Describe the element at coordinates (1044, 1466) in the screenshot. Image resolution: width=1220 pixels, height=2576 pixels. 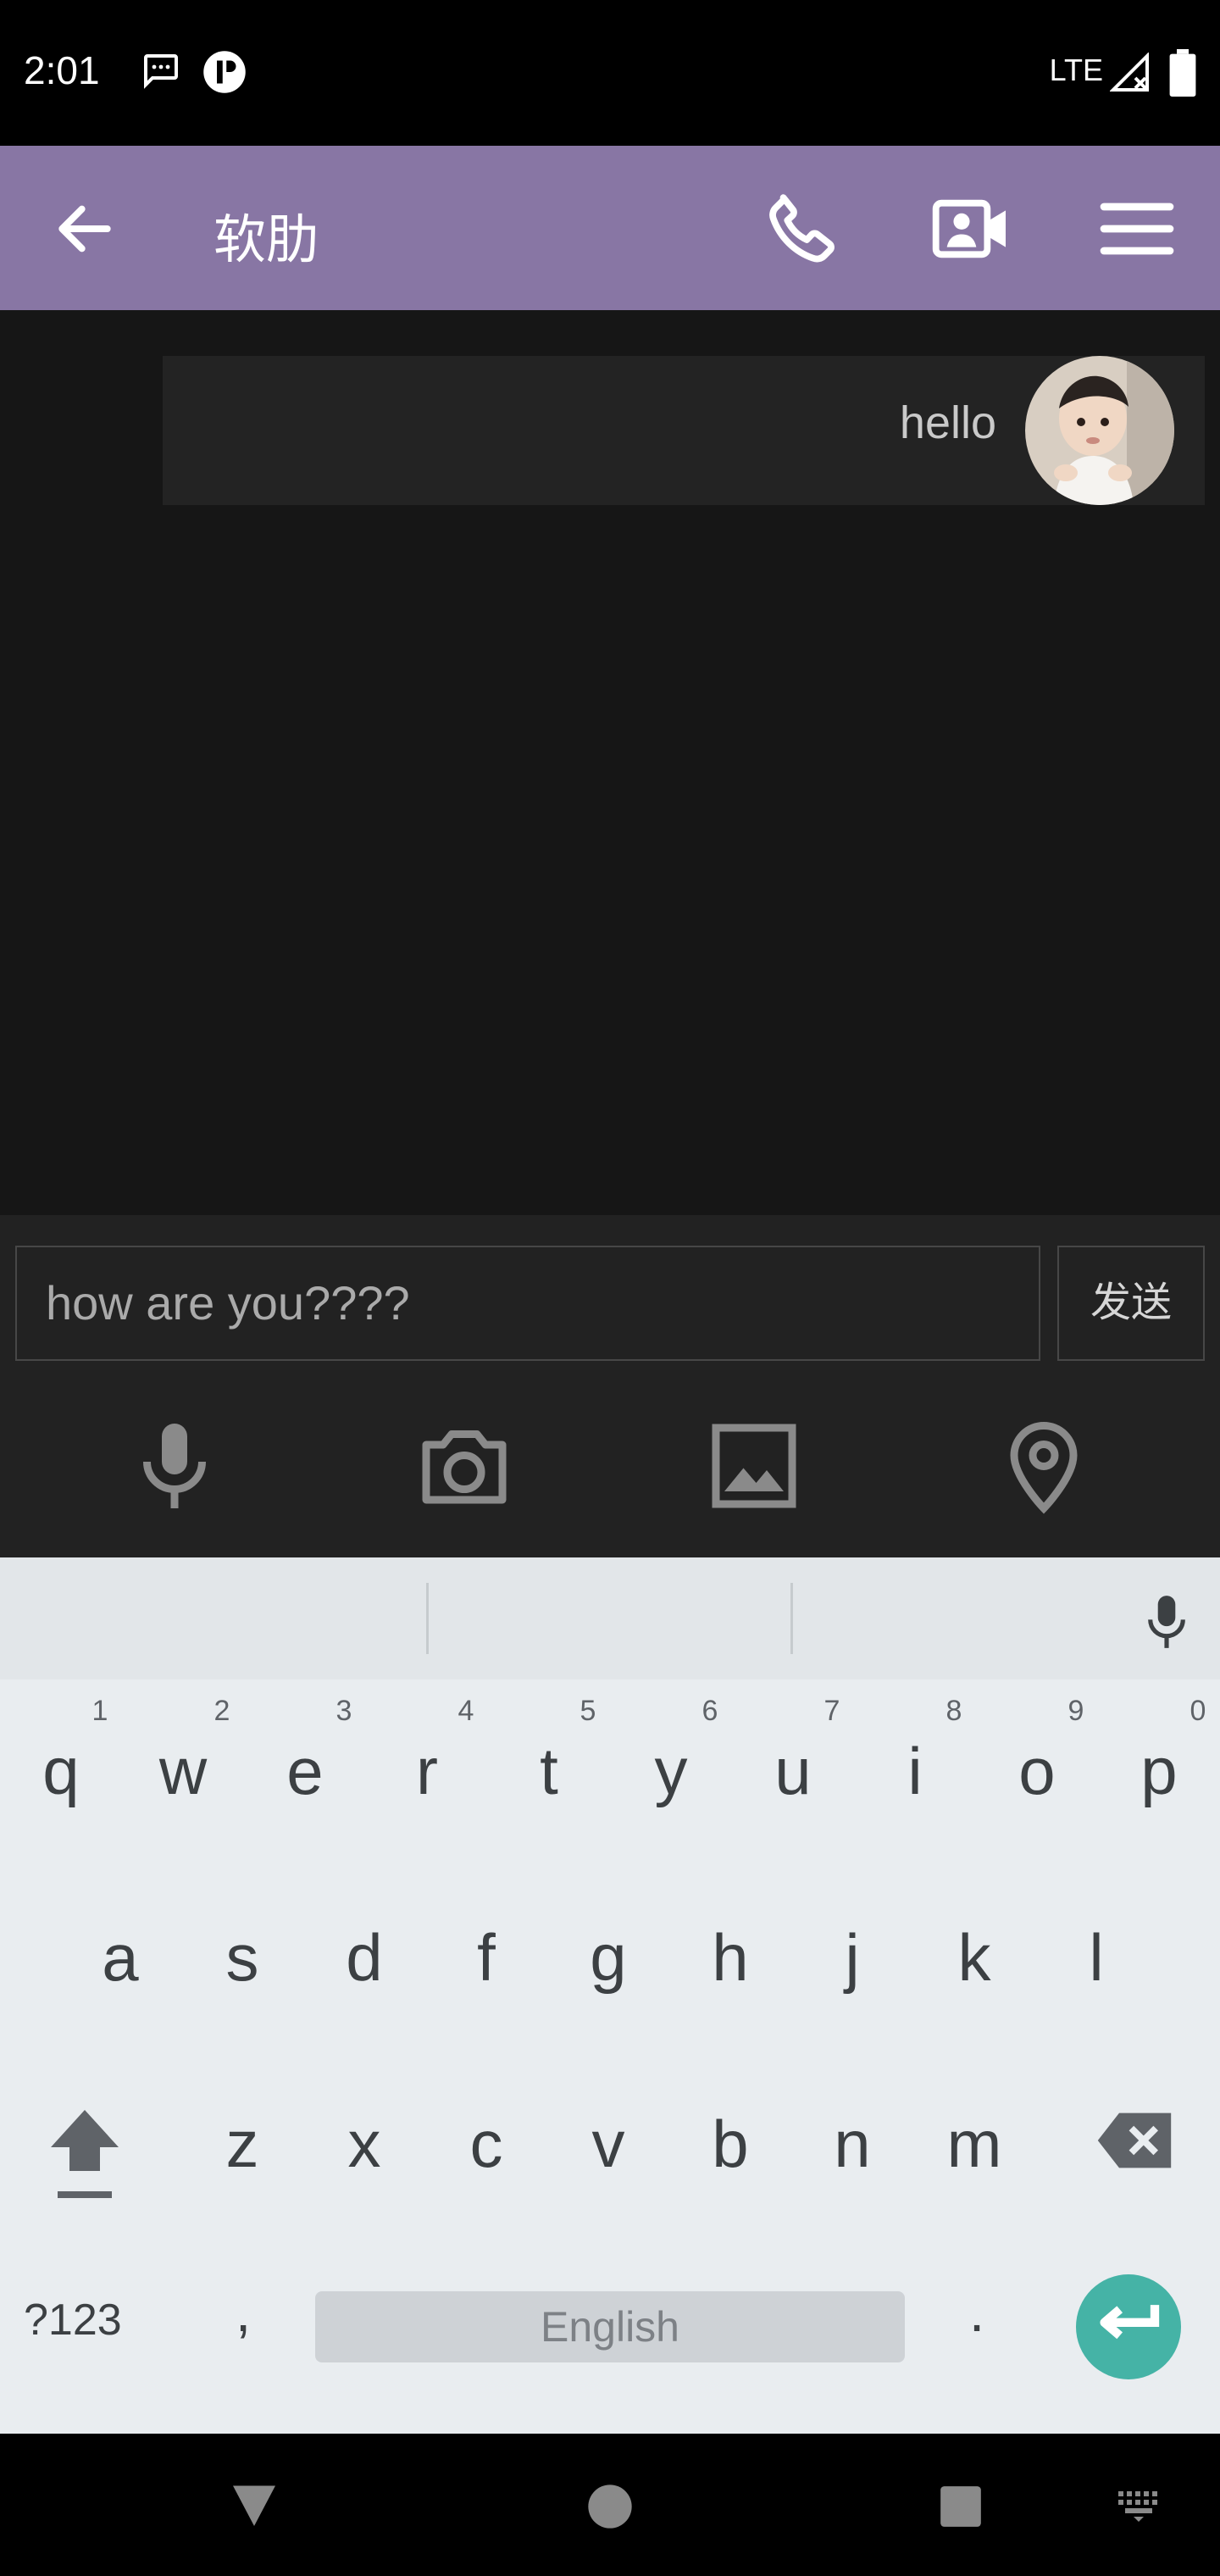
I see `location-pin-icon` at that location.